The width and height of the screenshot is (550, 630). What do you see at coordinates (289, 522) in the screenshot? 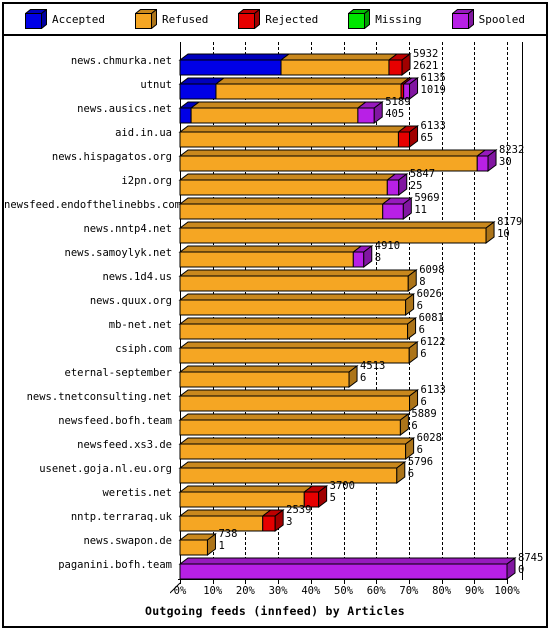
I see `bar-value-secondary: 3` at bounding box center [289, 522].